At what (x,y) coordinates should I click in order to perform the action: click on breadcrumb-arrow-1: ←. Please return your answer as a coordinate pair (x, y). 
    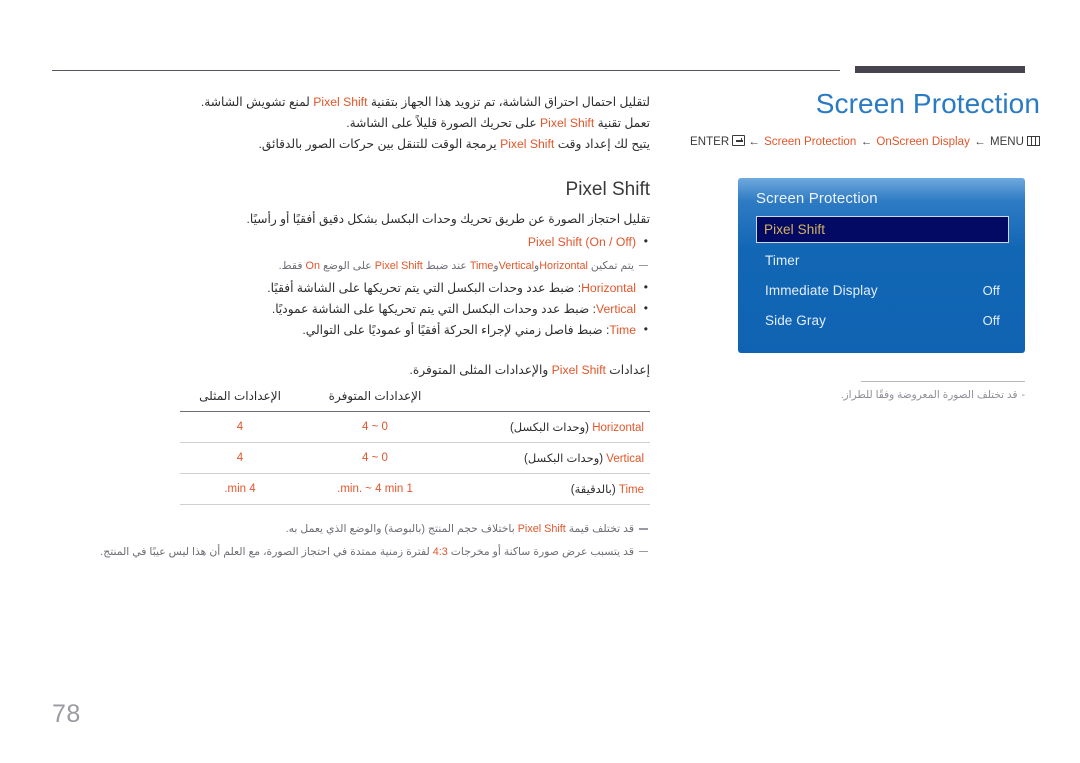
    Looking at the image, I should click on (754, 142).